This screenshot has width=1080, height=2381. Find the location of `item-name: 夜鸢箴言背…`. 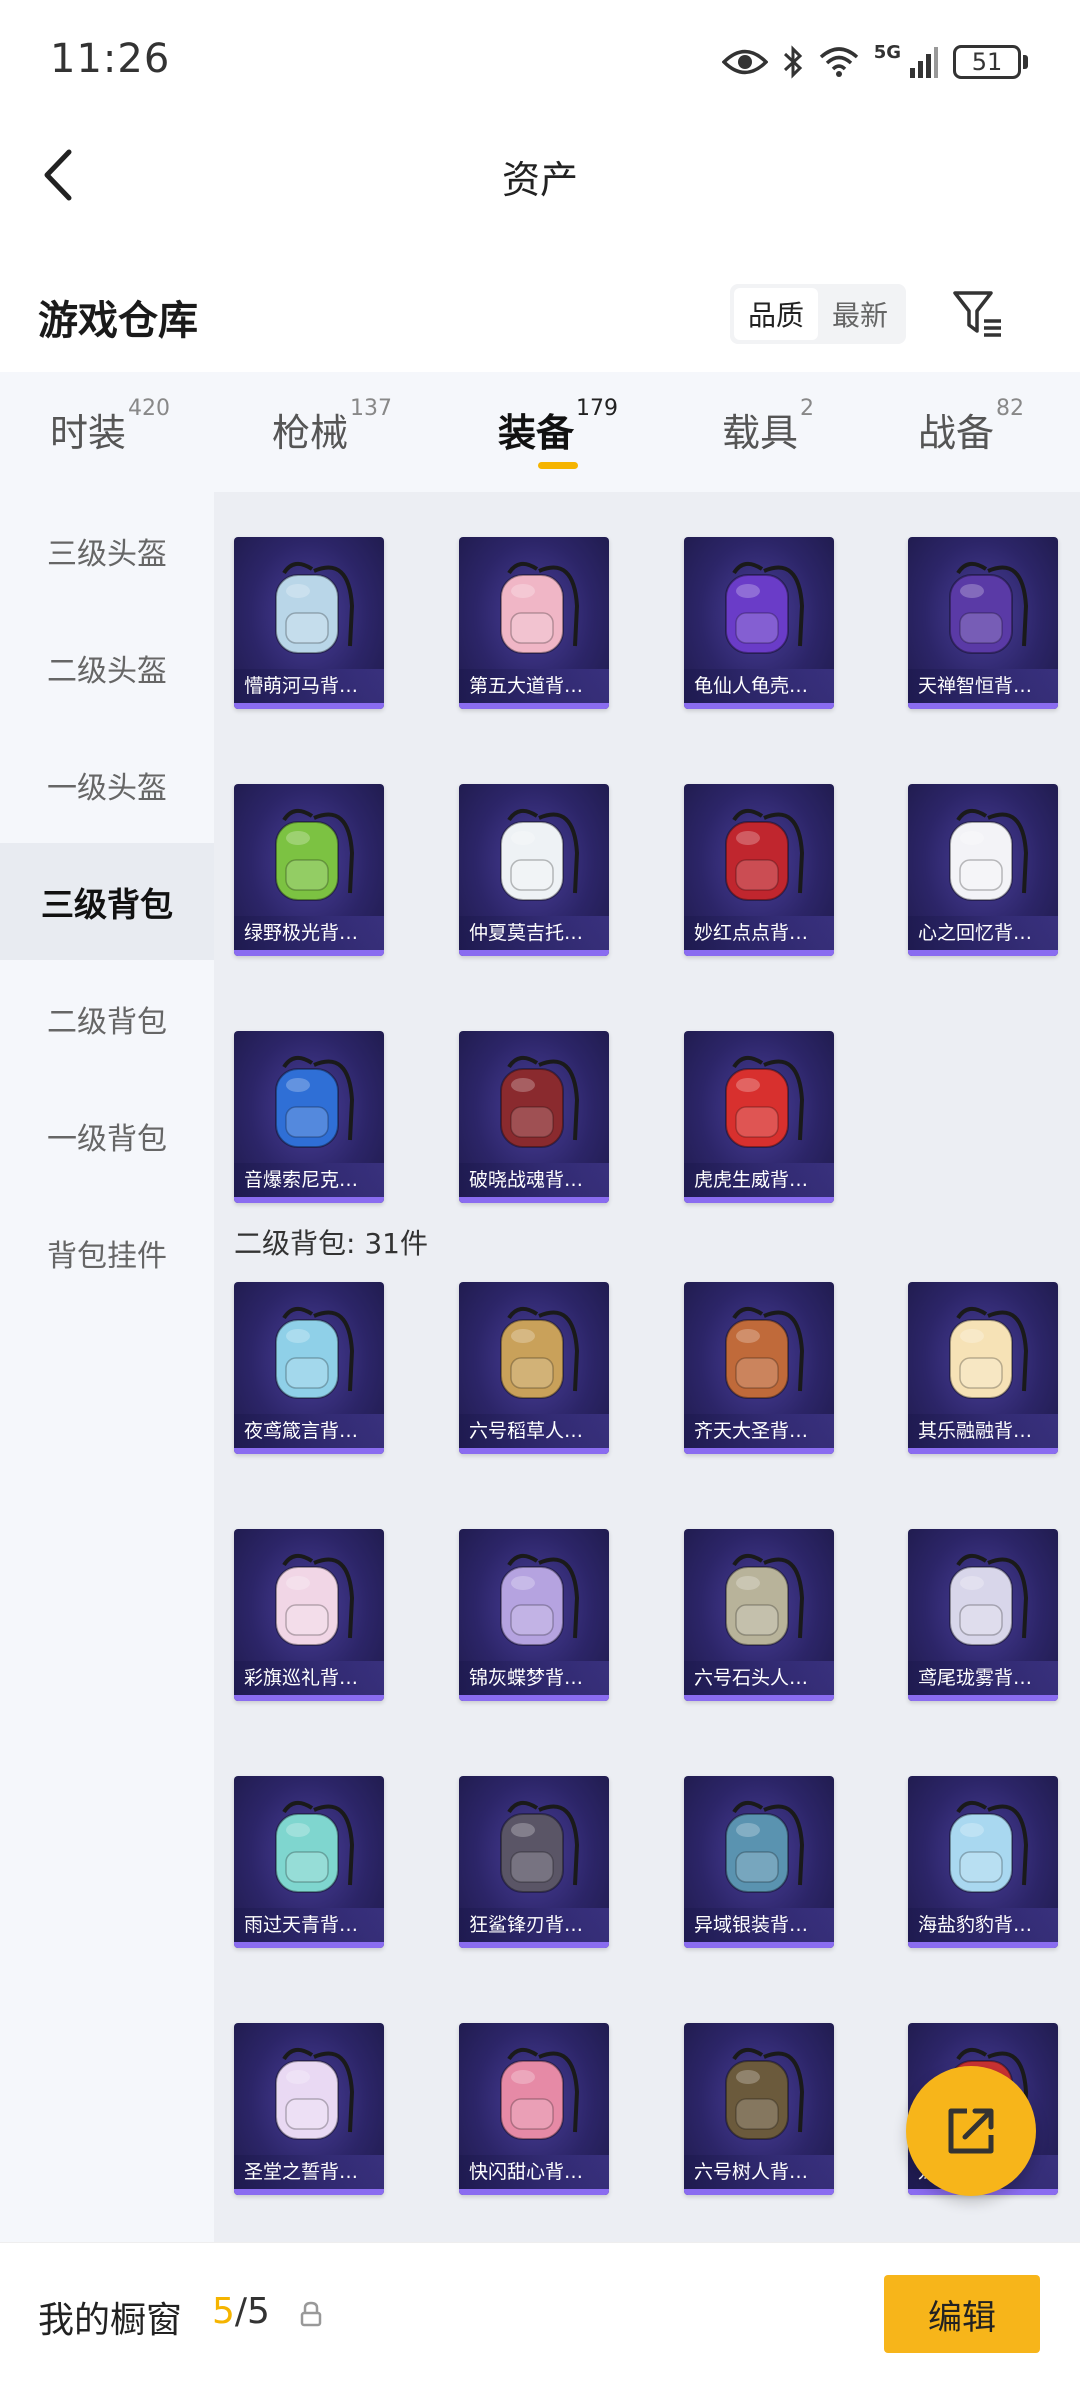

item-name: 夜鸢箴言背… is located at coordinates (309, 1431).